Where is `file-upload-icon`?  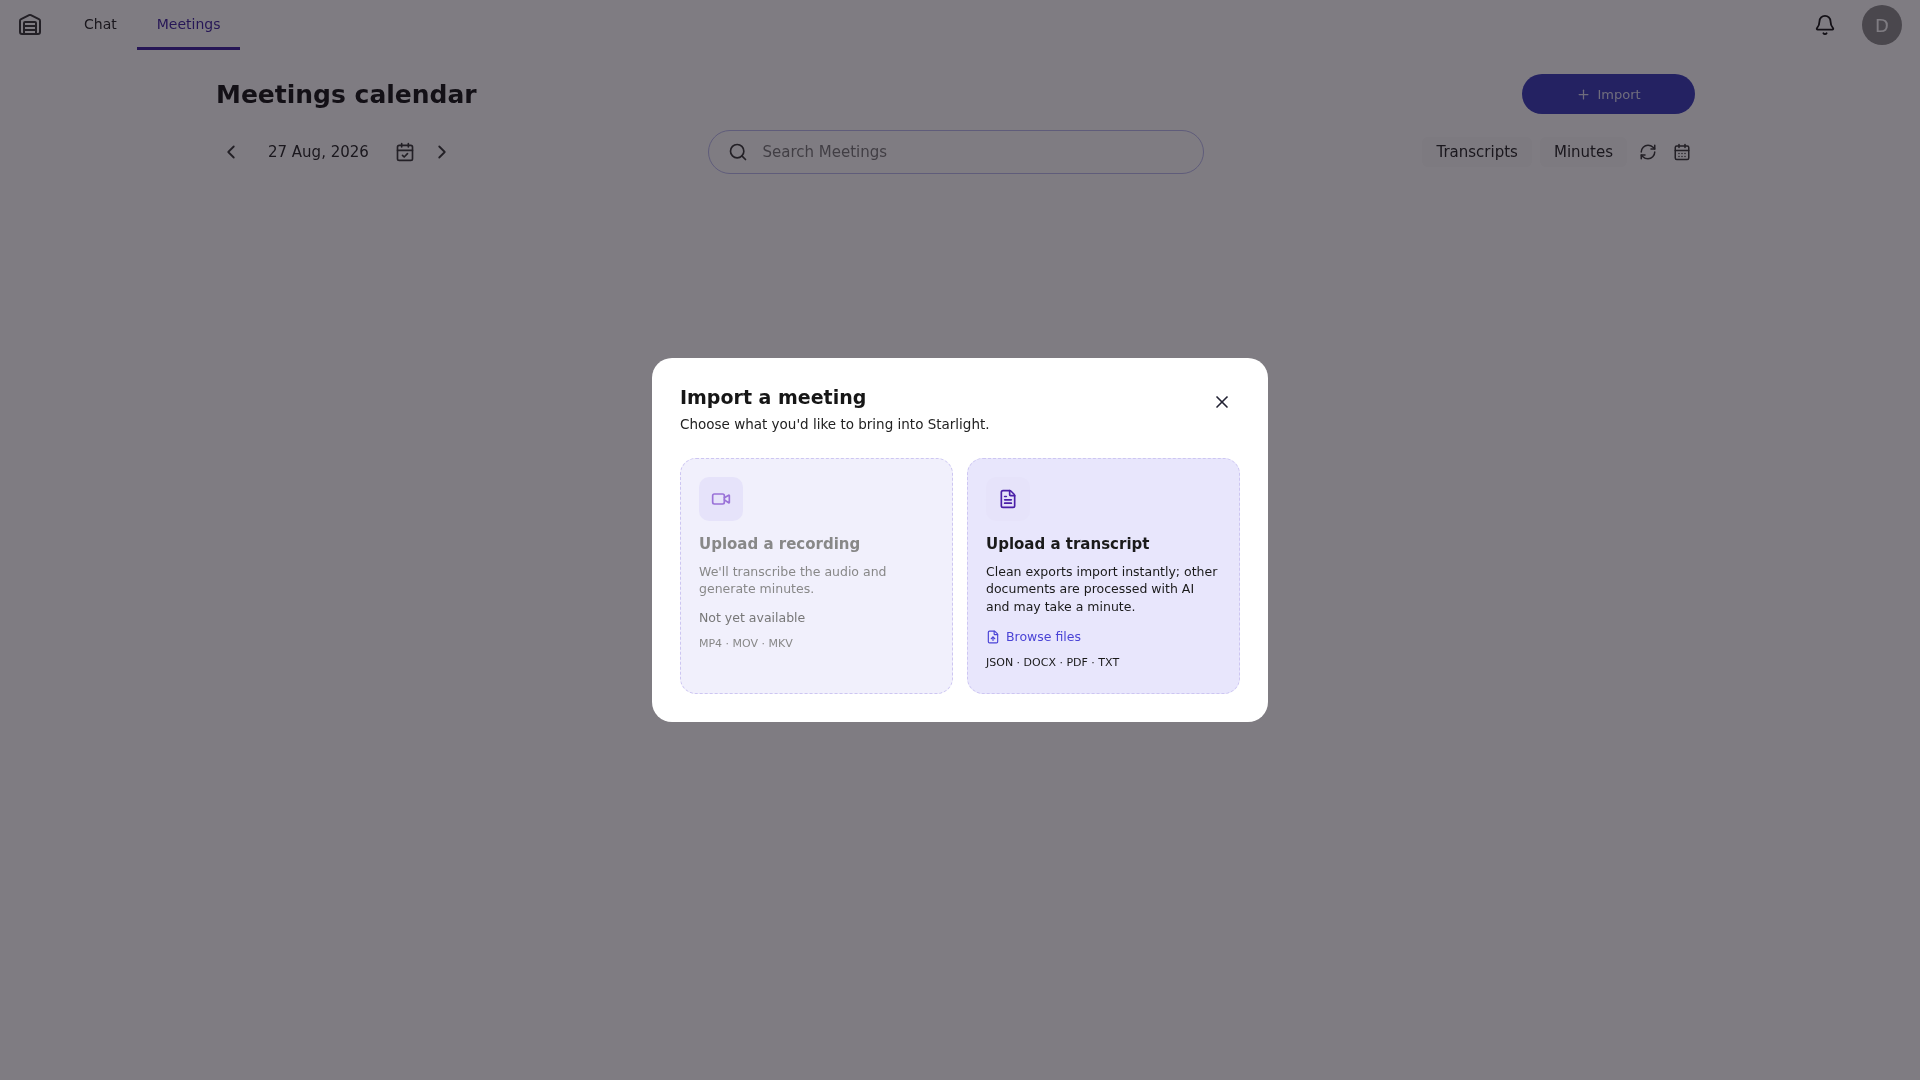 file-upload-icon is located at coordinates (993, 636).